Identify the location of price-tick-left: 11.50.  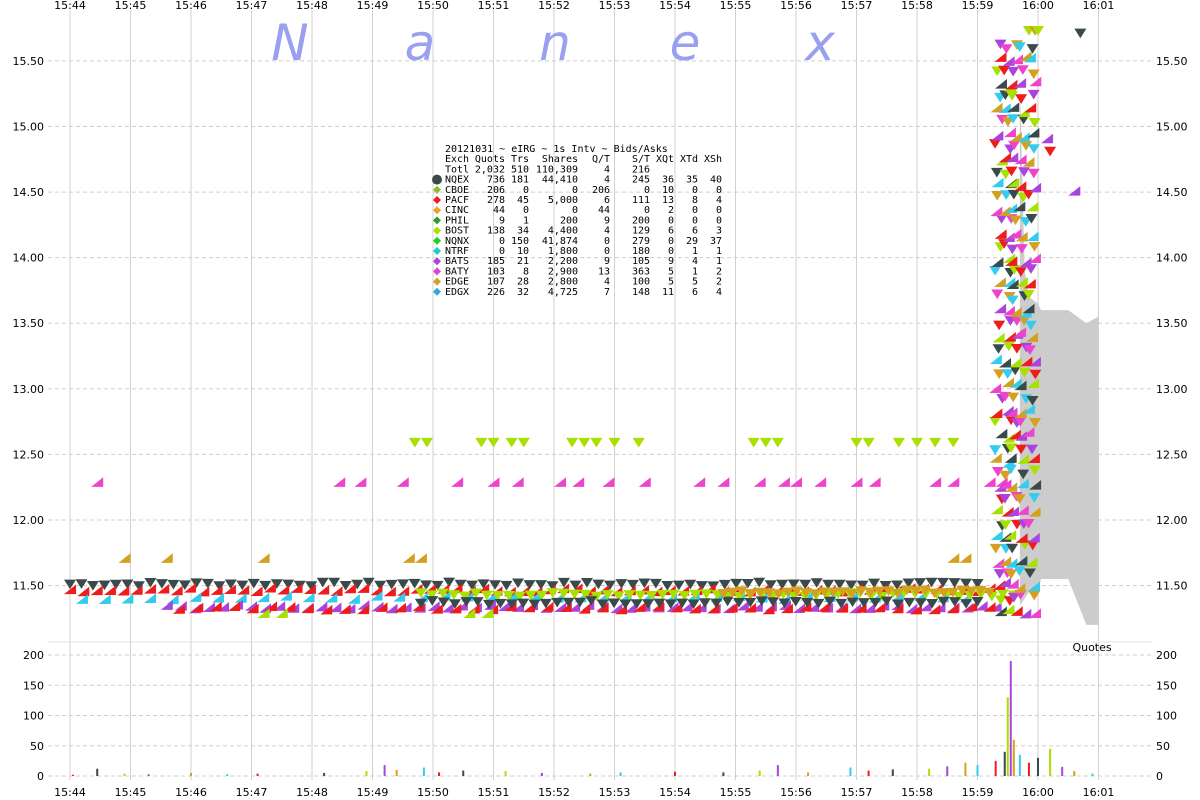
(29, 586).